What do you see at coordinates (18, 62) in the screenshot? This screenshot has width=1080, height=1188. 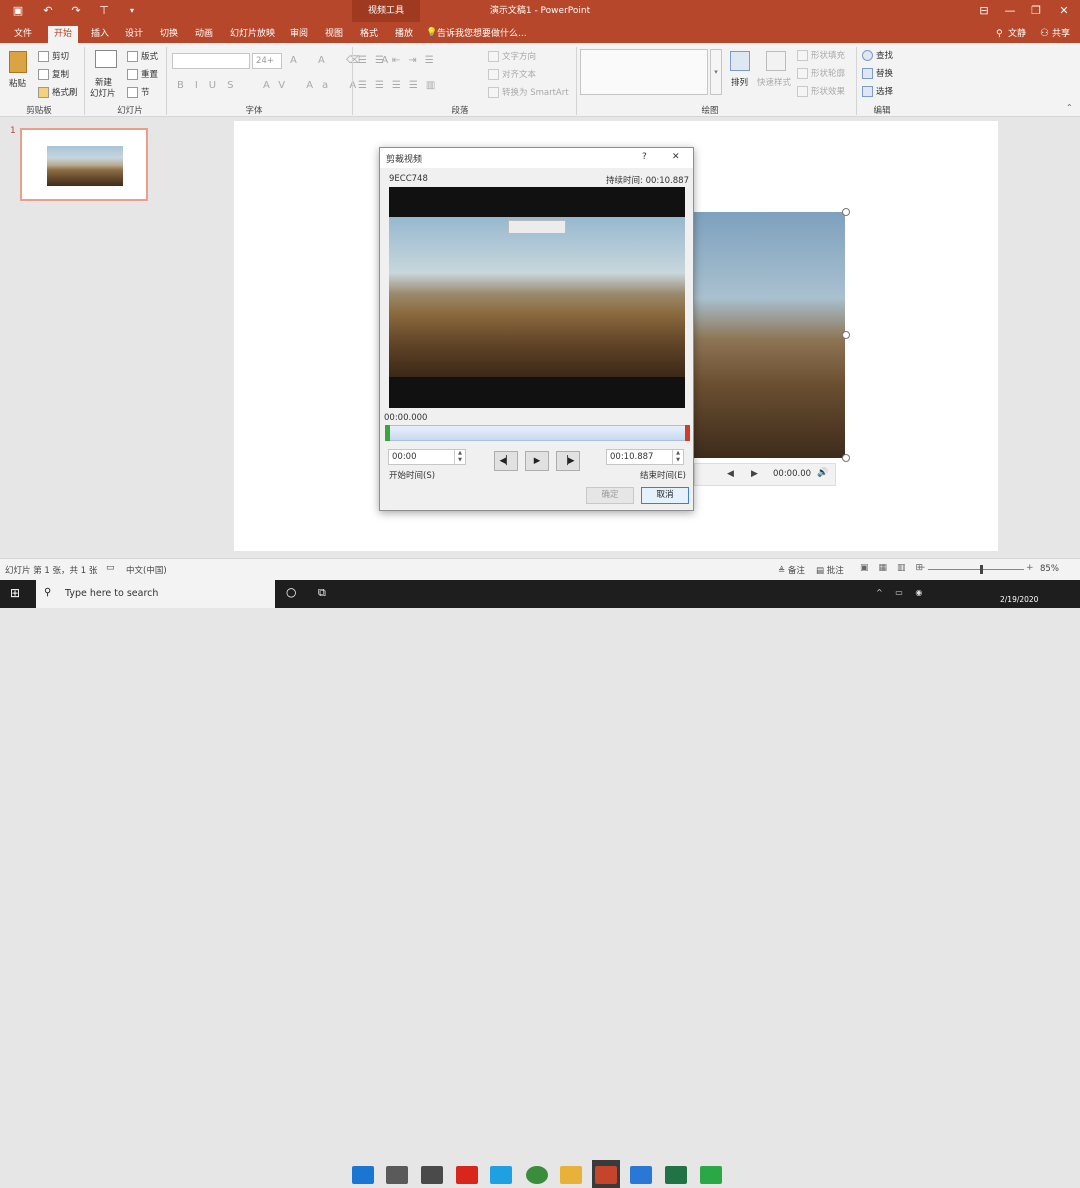 I see `paste-icon` at bounding box center [18, 62].